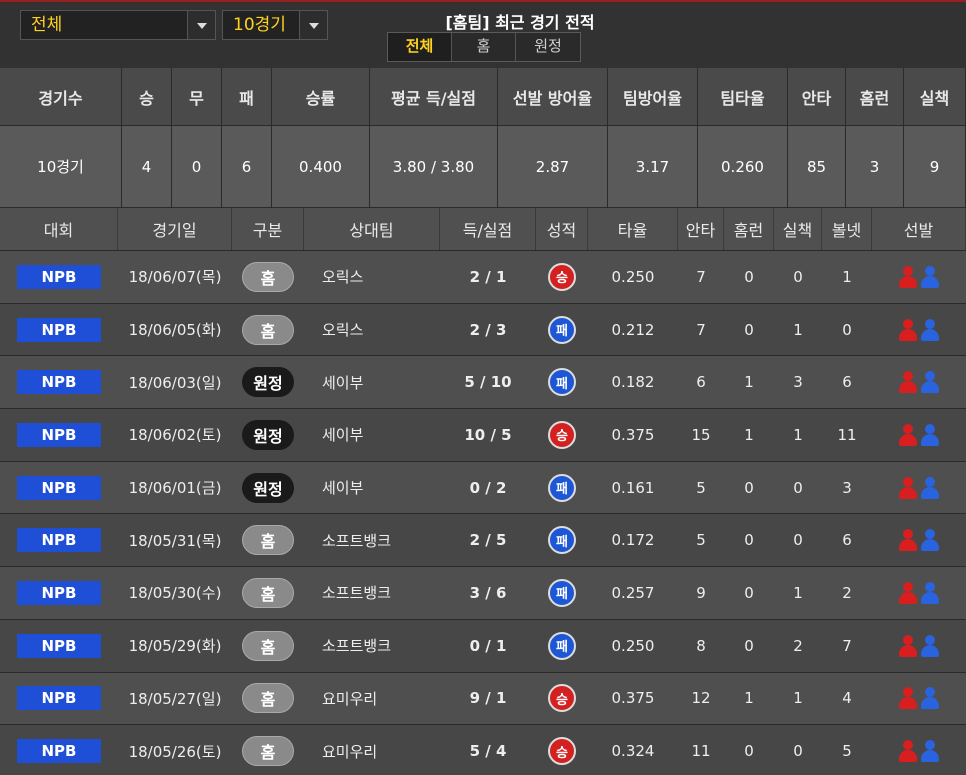  Describe the element at coordinates (483, 749) in the screenshot. I see `table-row: NPB 18/05/26(토) 홈 요미우리 5 / 4 승 0.324 11 0 0 5` at that location.